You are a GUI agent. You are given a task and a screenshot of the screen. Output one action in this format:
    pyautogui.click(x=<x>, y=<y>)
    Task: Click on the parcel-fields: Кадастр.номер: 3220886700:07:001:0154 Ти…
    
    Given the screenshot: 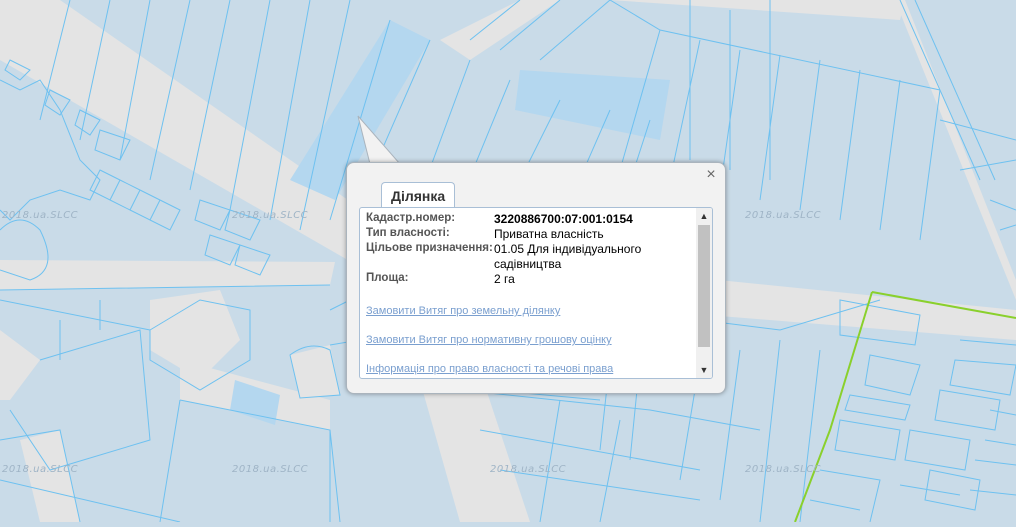 What is the action you would take?
    pyautogui.click(x=531, y=249)
    